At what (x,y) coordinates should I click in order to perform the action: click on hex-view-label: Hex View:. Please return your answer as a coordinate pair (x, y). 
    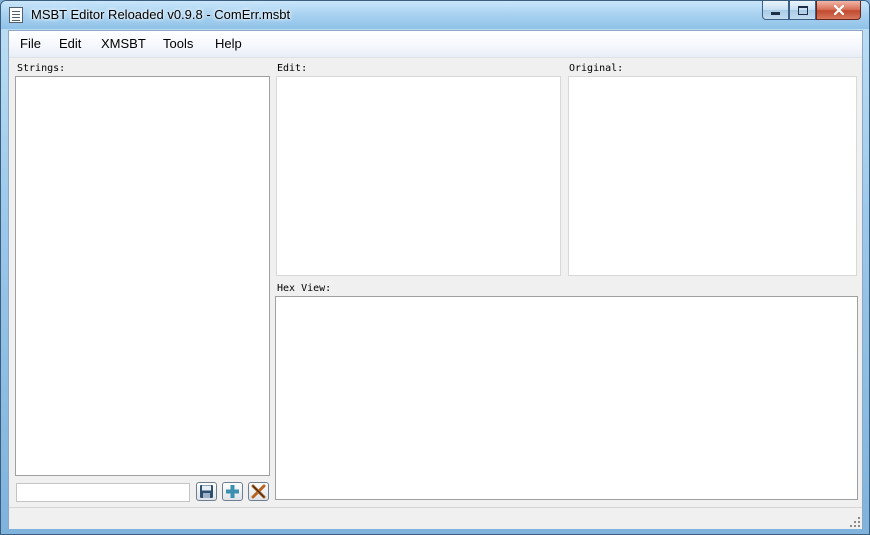
    Looking at the image, I should click on (304, 288).